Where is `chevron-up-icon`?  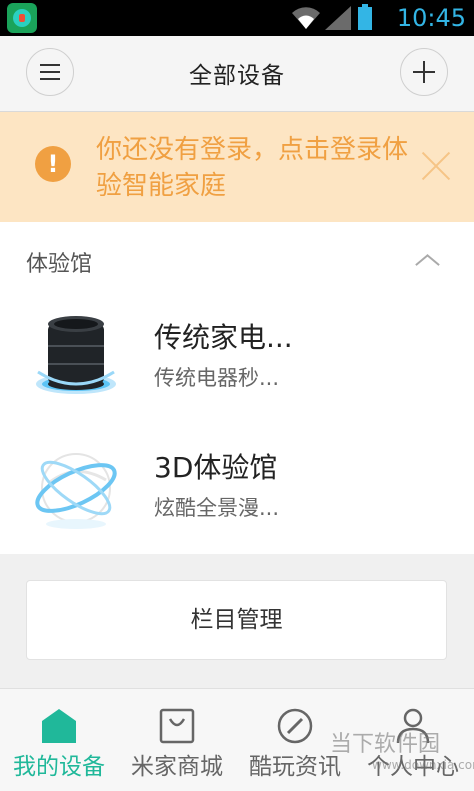 chevron-up-icon is located at coordinates (427, 260).